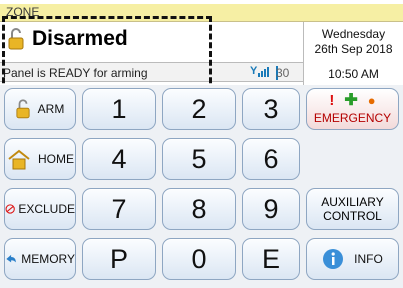 The width and height of the screenshot is (403, 288). I want to click on key-e: E, so click(271, 259).